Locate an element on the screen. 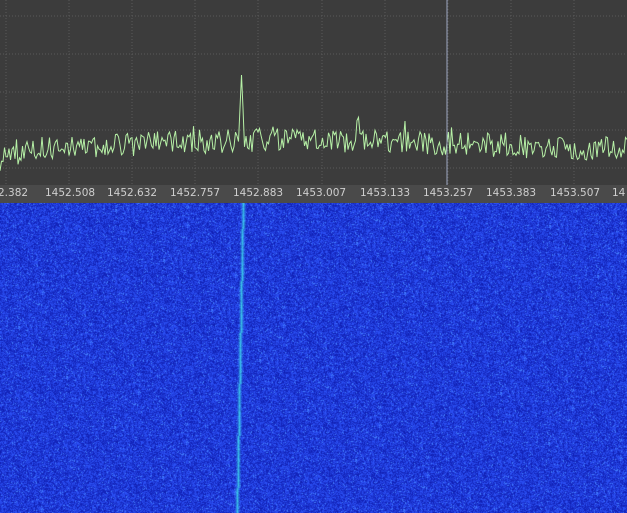 The image size is (627, 513). frequency-label: 1452.757 is located at coordinates (195, 193).